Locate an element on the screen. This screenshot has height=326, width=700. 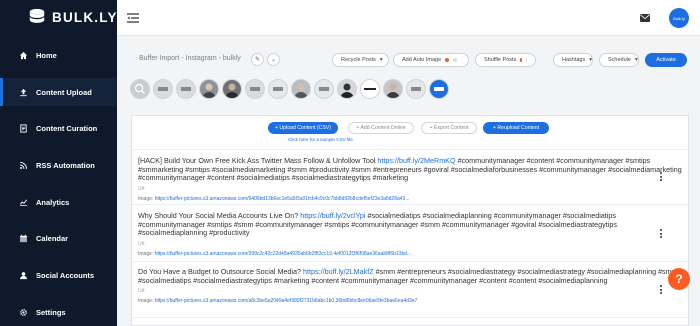
chart-icon is located at coordinates (23, 202).